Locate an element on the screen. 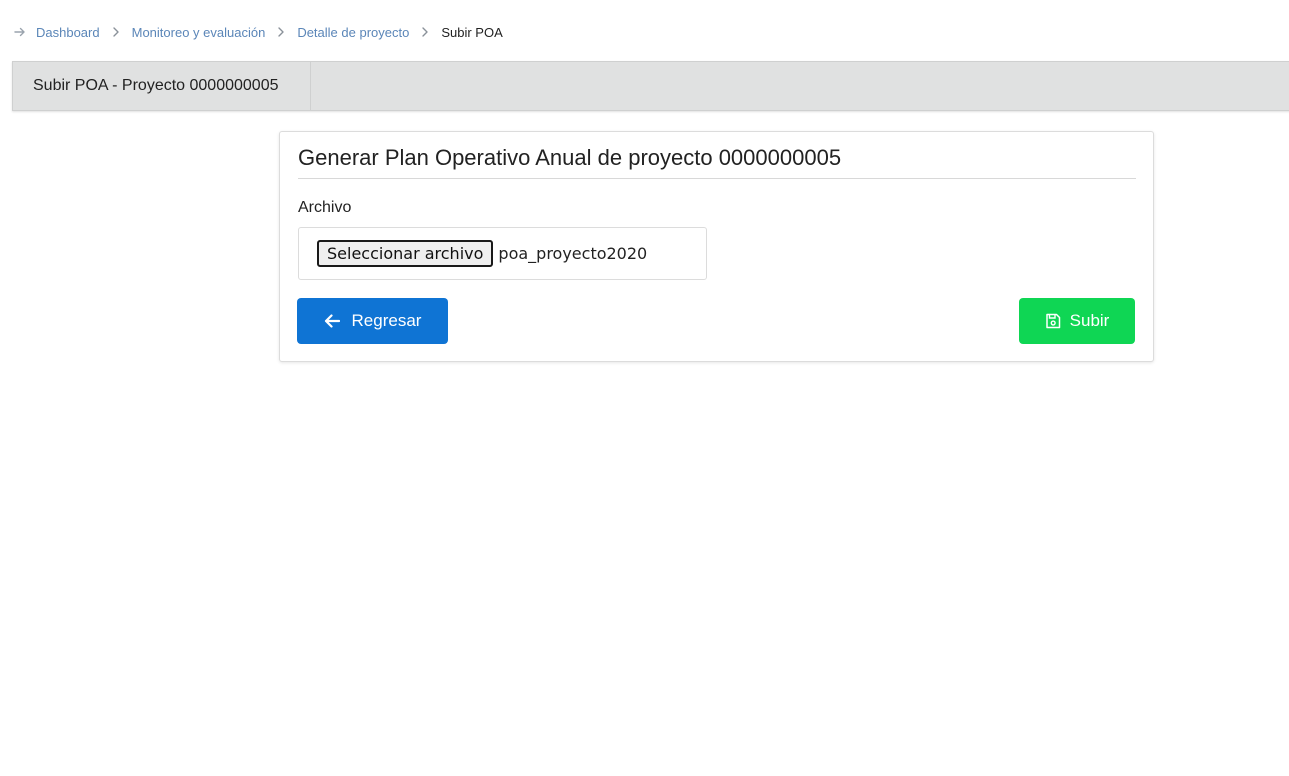  choose-file-button: Seleccionar archivo is located at coordinates (405, 253).